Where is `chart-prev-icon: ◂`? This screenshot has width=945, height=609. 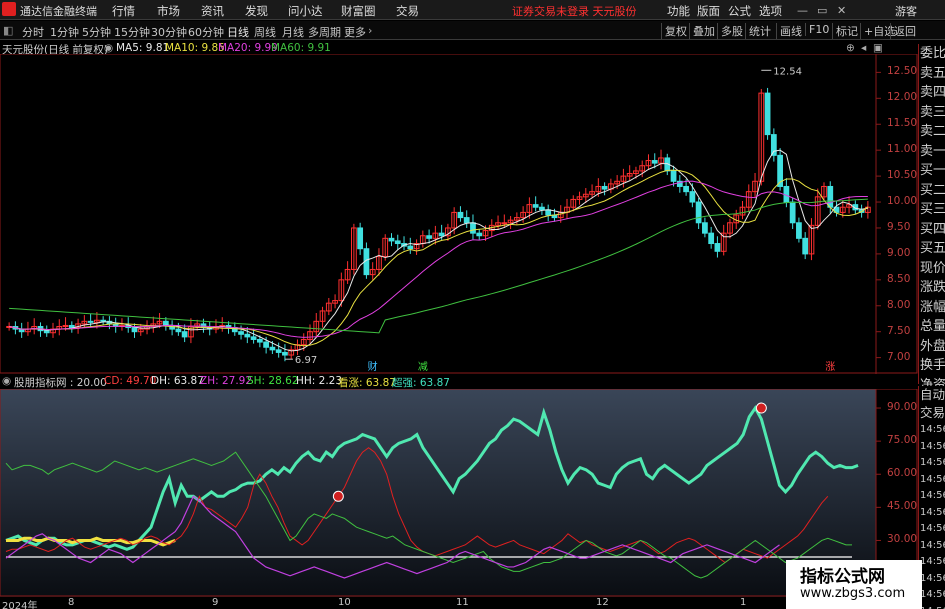 chart-prev-icon: ◂ is located at coordinates (863, 48).